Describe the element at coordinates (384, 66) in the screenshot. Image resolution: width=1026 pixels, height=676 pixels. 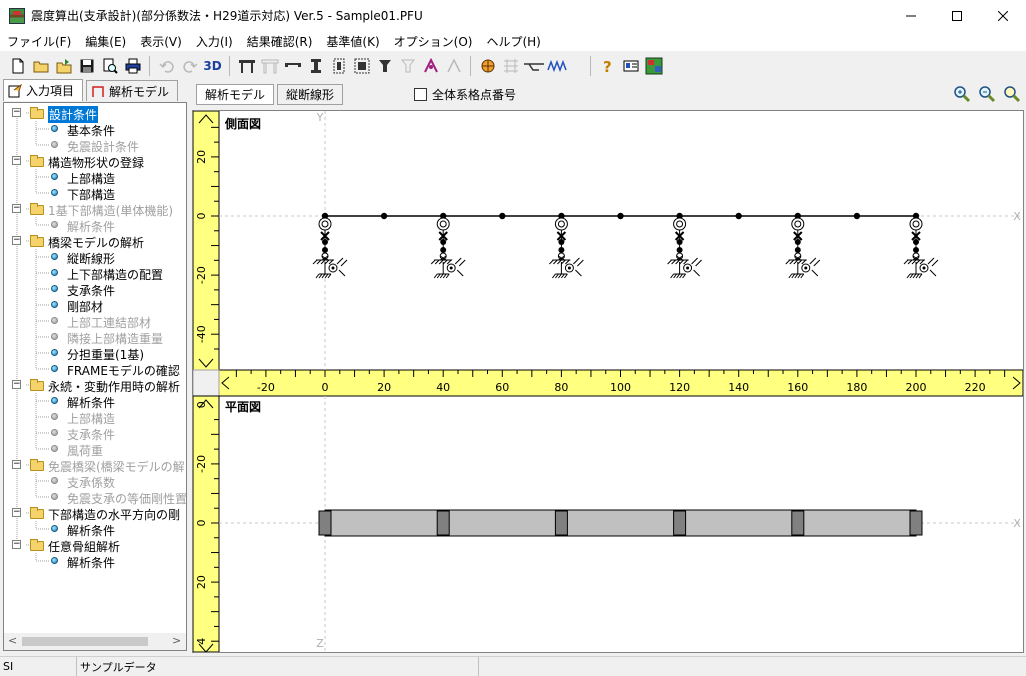
I see `bearing-2-button` at that location.